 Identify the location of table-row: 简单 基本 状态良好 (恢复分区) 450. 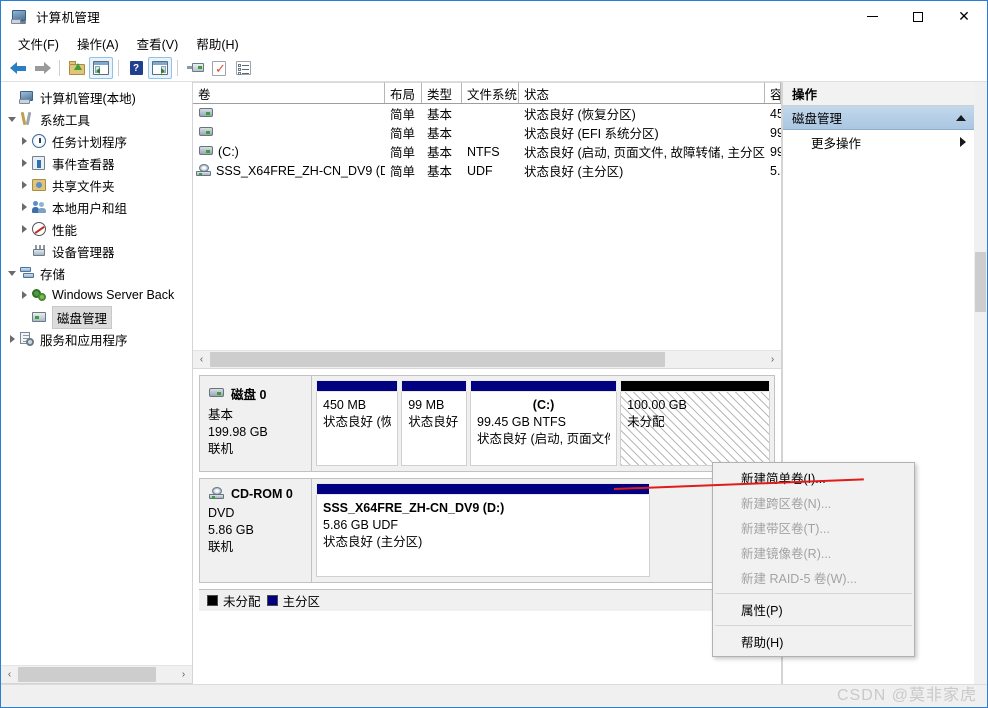
(487, 113).